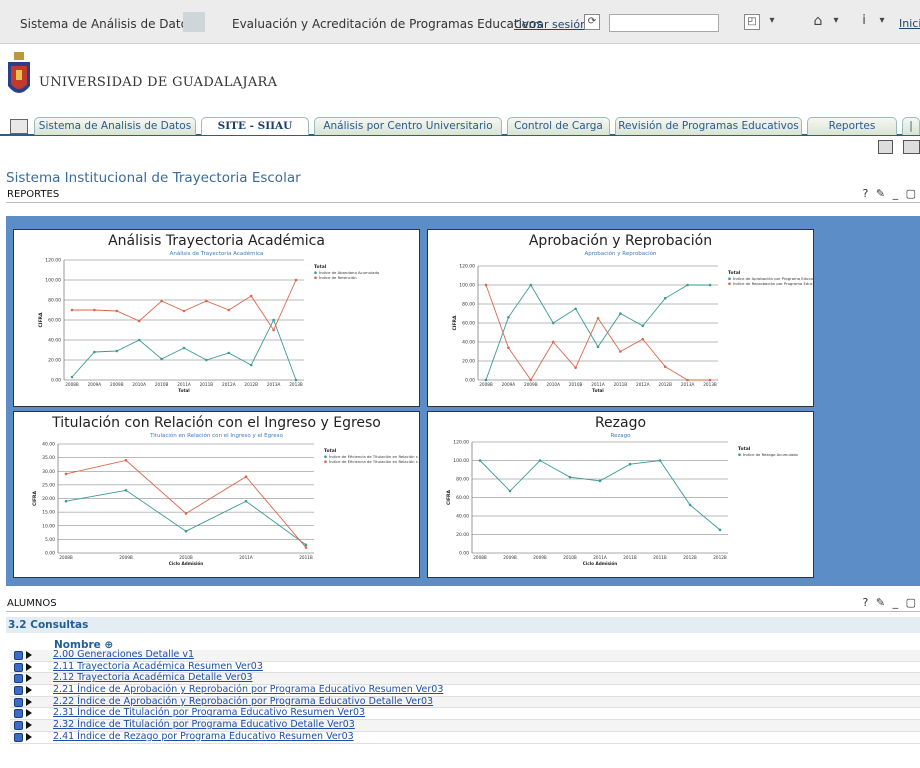  I want to click on home-icon: ⌂, so click(818, 22).